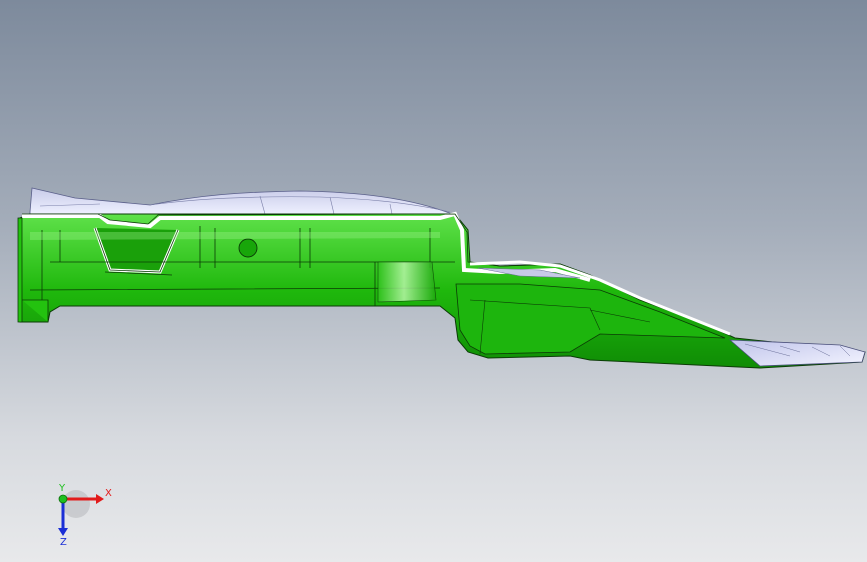  Describe the element at coordinates (407, 282) in the screenshot. I see `cylinder-highlight` at that location.